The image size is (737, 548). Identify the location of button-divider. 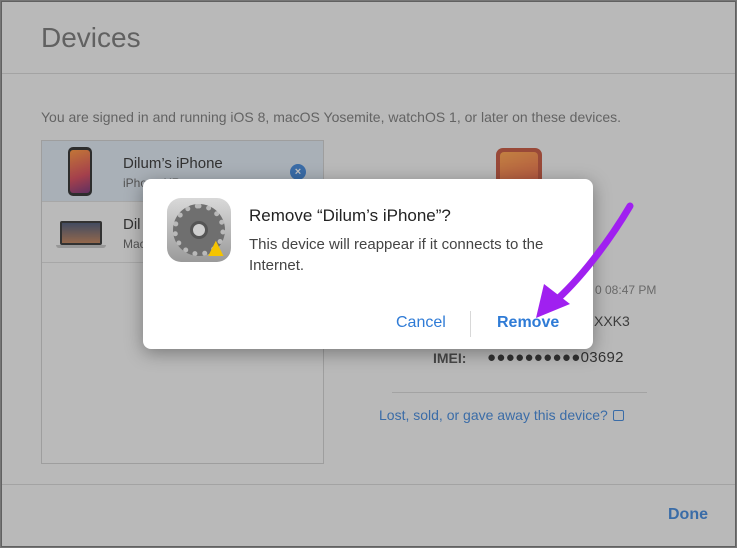
(470, 324).